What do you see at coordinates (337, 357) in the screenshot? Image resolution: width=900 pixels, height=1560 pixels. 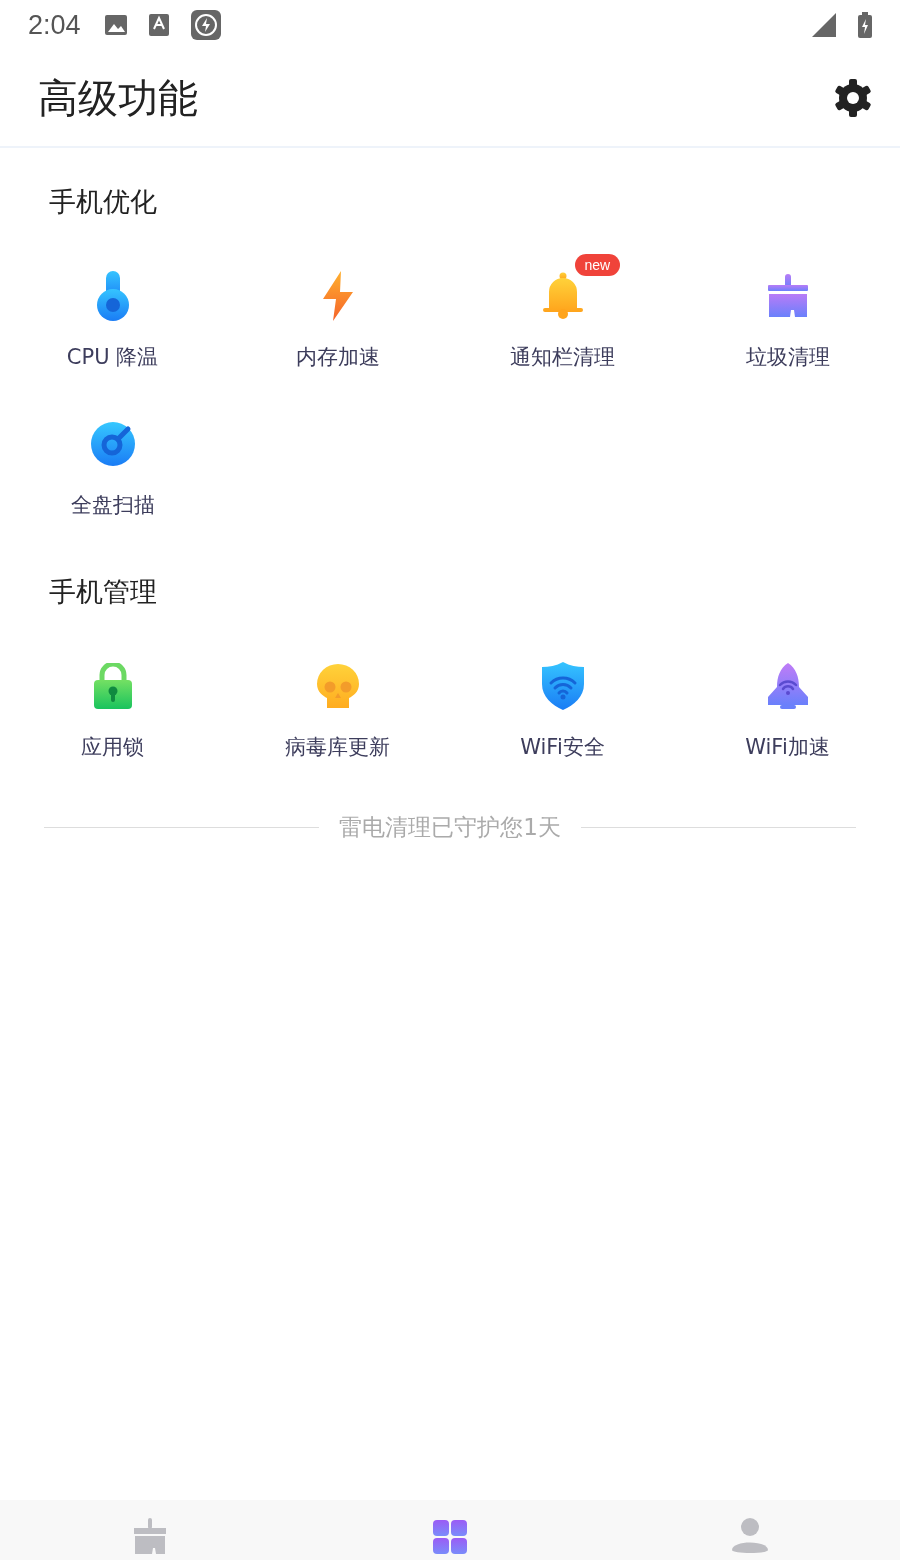 I see `feature-label: 内存加速` at bounding box center [337, 357].